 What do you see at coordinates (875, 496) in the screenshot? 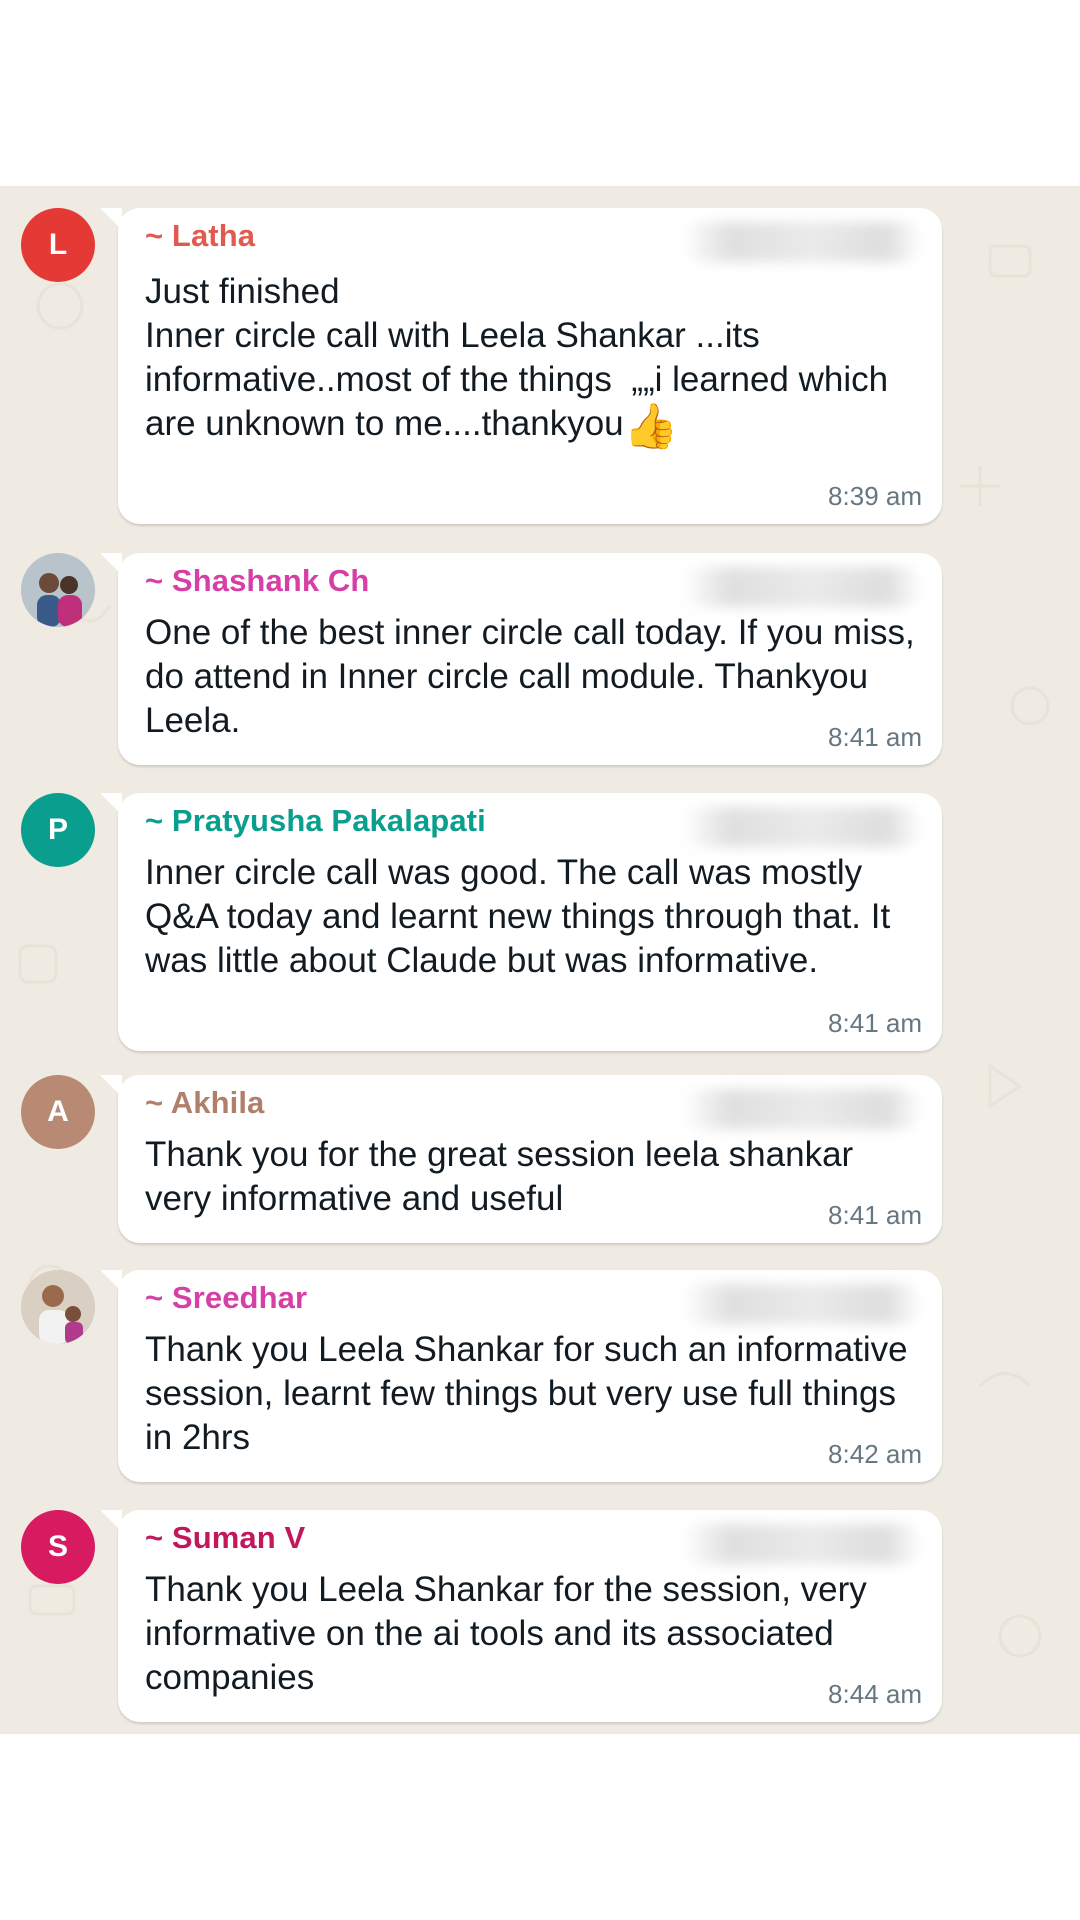
I see `message-time: 8:39 am` at bounding box center [875, 496].